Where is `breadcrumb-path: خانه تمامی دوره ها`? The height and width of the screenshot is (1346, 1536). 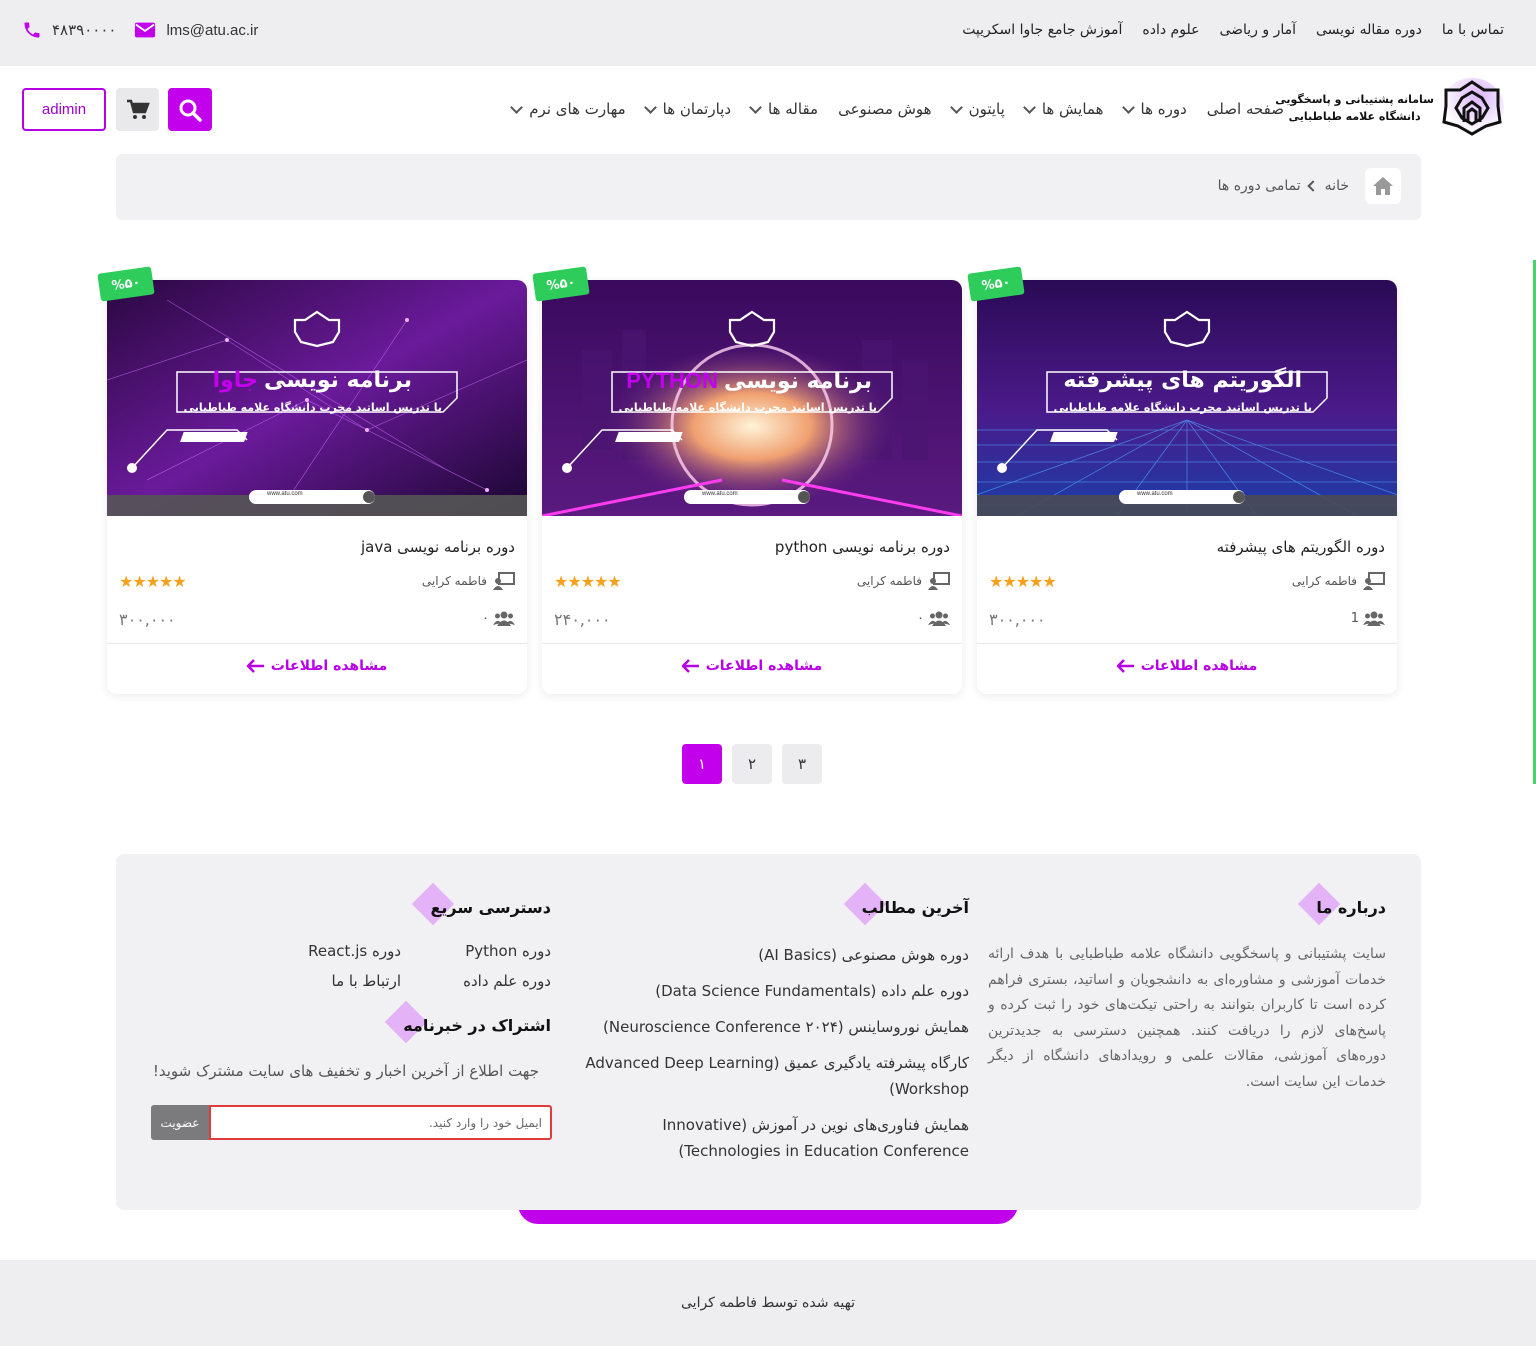 breadcrumb-path: خانه تمامی دوره ها is located at coordinates (1283, 186).